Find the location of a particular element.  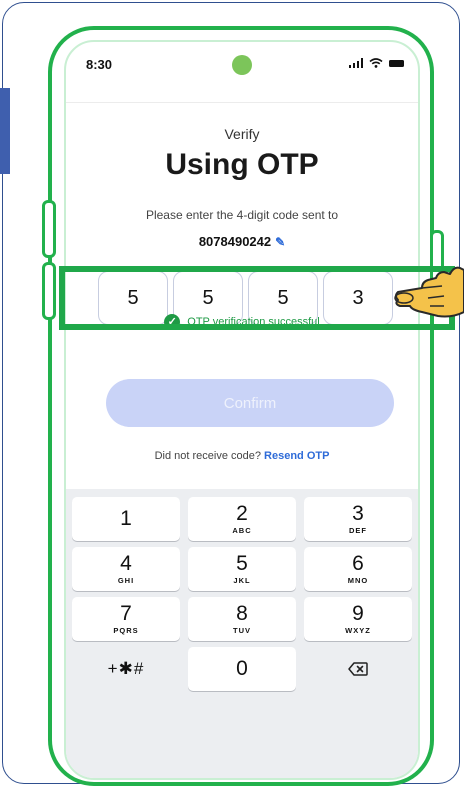

key-3-number: 3 is located at coordinates (358, 513).